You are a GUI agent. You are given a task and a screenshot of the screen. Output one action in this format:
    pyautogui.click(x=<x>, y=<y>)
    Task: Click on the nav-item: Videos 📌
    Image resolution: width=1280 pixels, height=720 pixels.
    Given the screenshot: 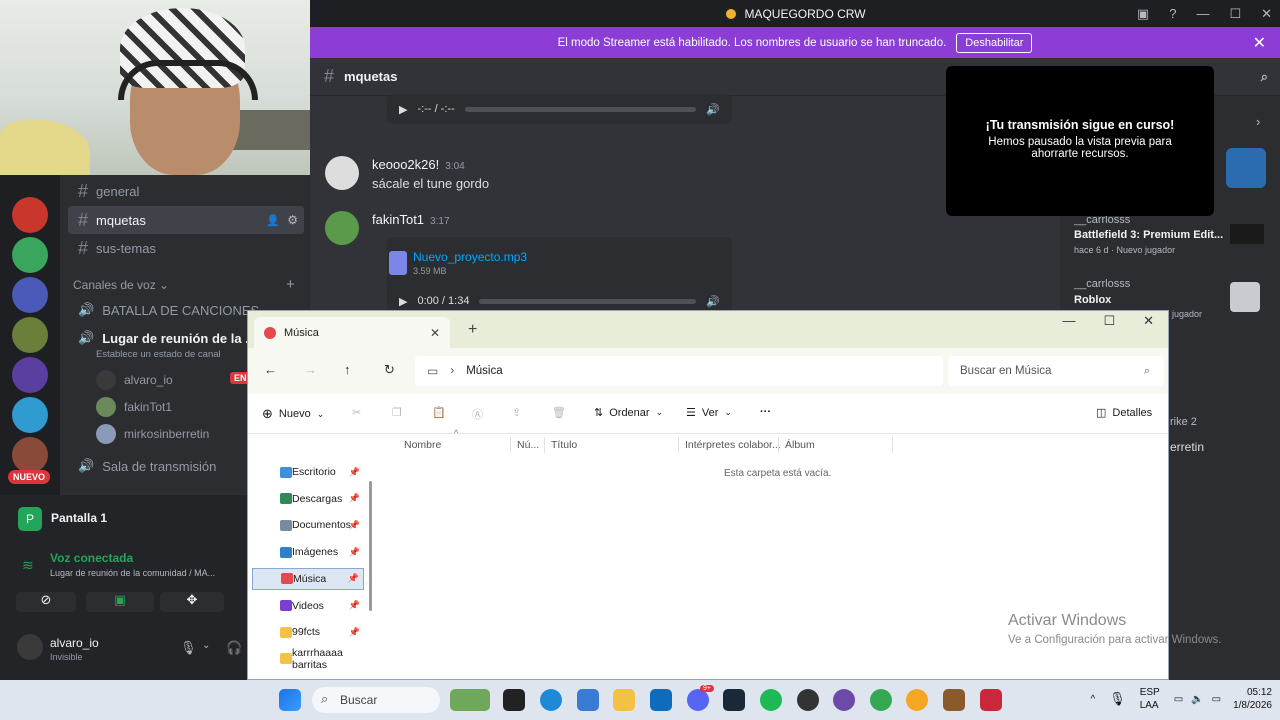 What is the action you would take?
    pyautogui.click(x=308, y=606)
    